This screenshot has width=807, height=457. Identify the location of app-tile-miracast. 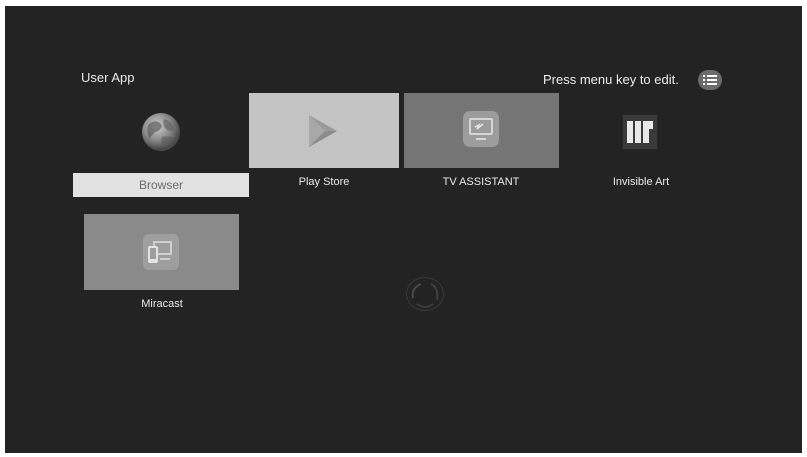
(161, 252).